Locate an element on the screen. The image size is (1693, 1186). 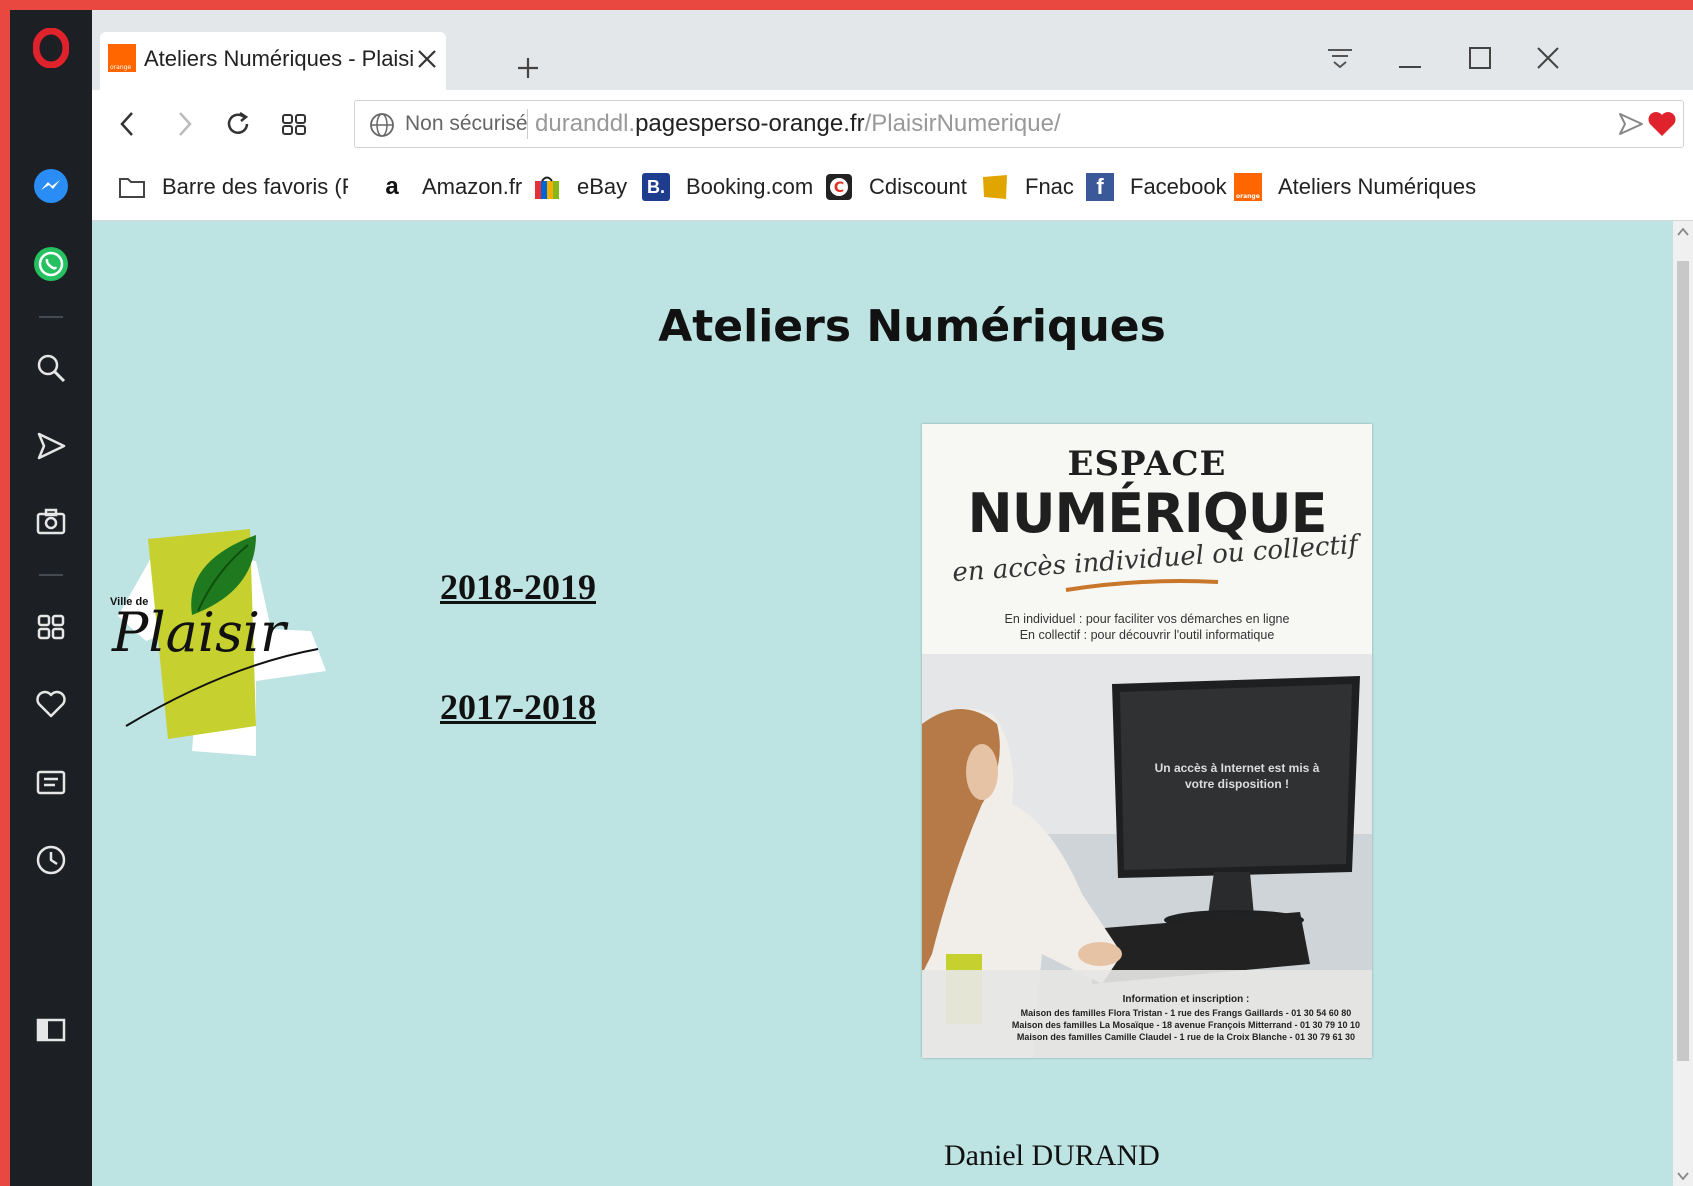
opera-logo-icon is located at coordinates (51, 48).